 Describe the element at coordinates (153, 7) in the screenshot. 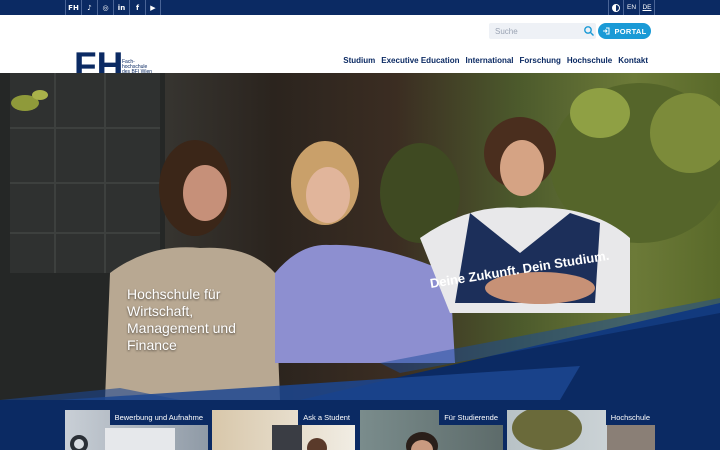

I see `youtube-icon: ▶` at that location.